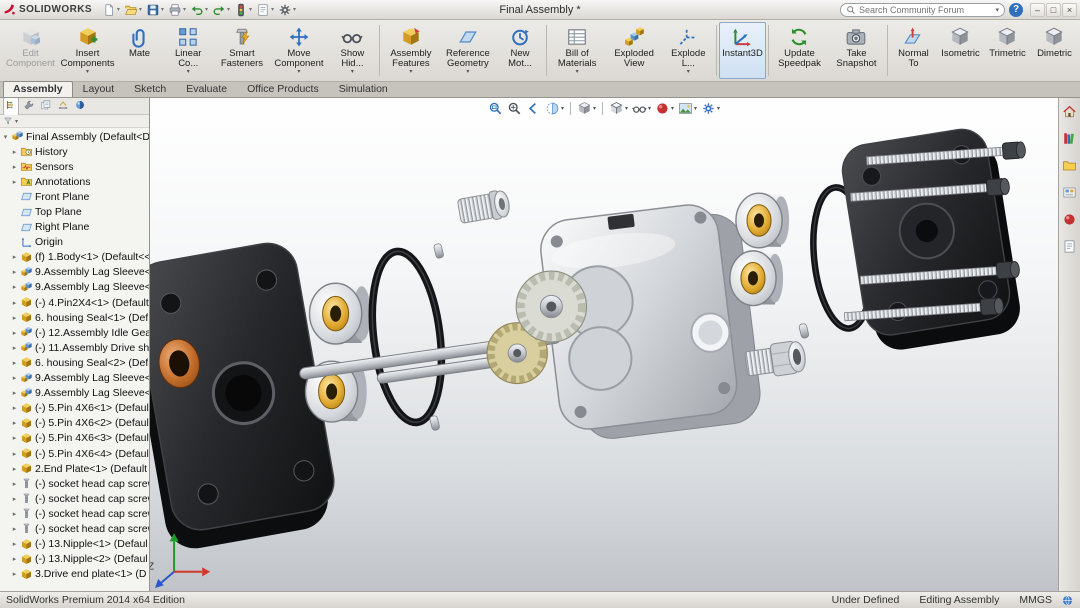 The height and width of the screenshot is (608, 1080). What do you see at coordinates (206, 9) in the screenshot?
I see `undo-dropdown-icon: ▾` at bounding box center [206, 9].